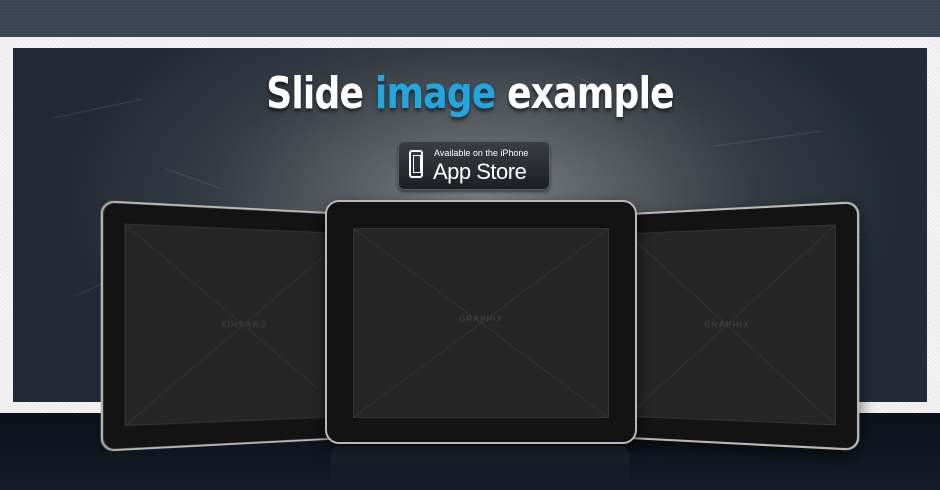 The width and height of the screenshot is (940, 490). Describe the element at coordinates (243, 325) in the screenshot. I see `tablet-left-label: GRAPHIX` at that location.